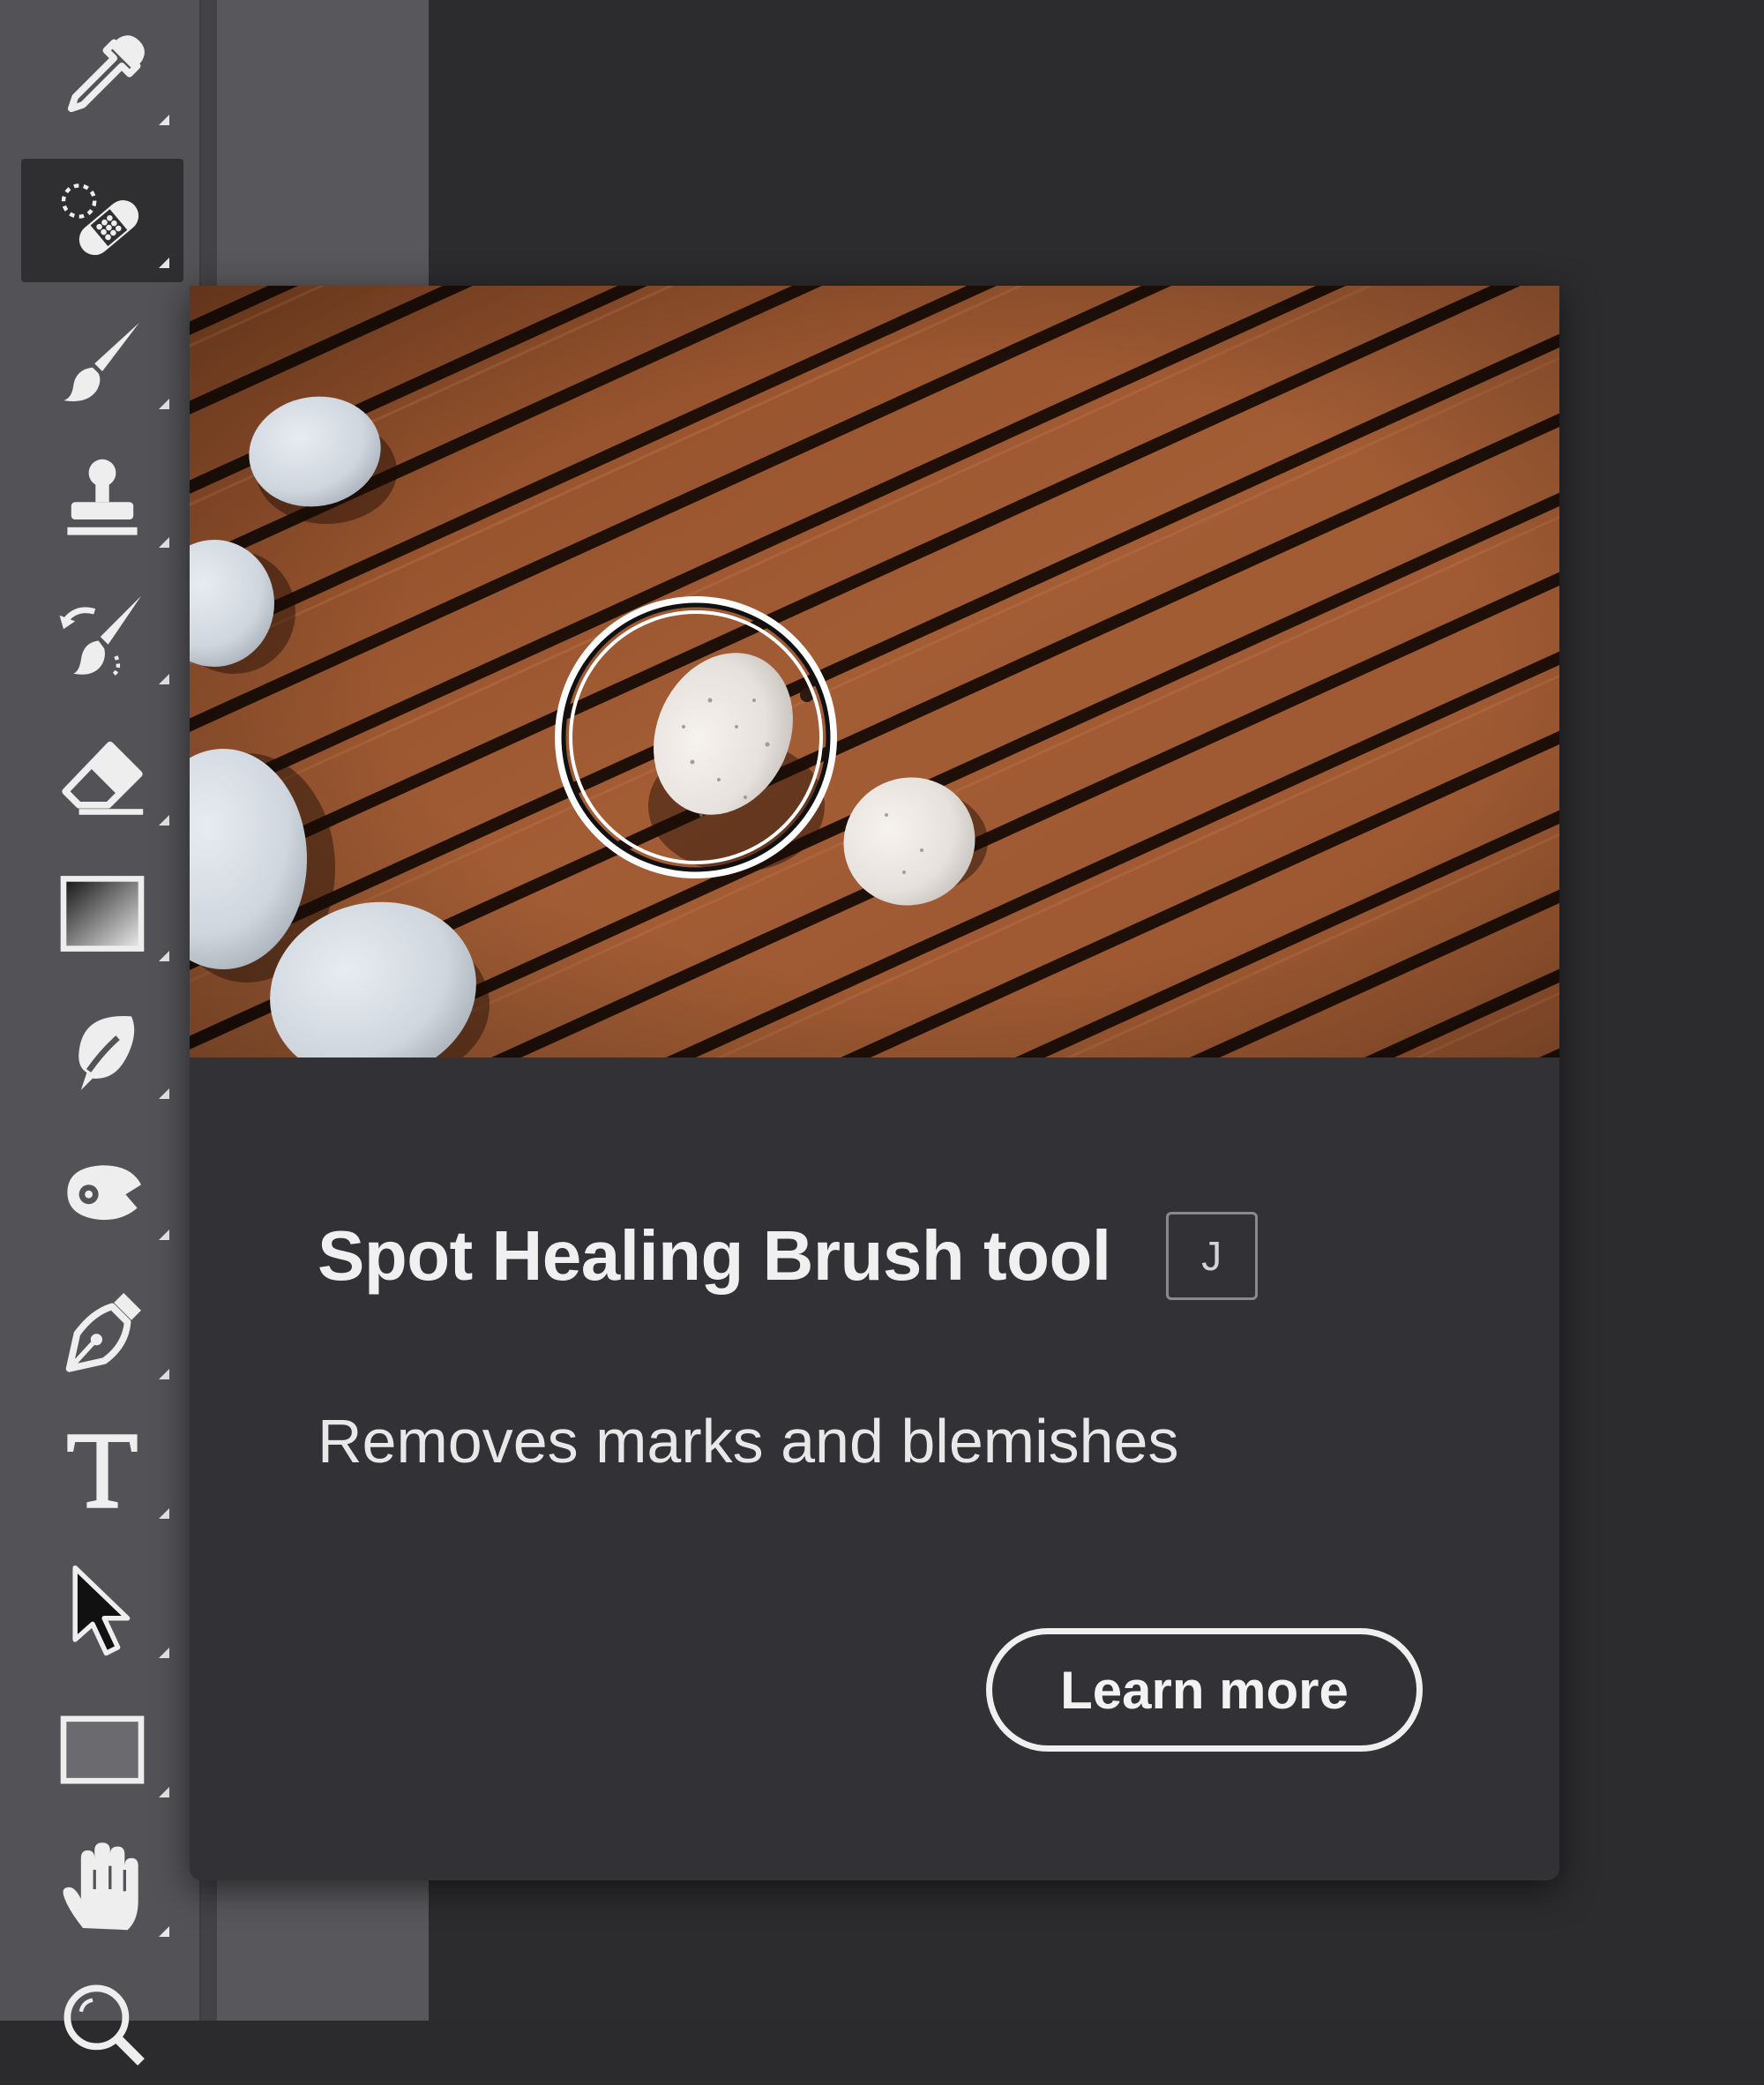 The height and width of the screenshot is (2085, 1764). I want to click on dodge-tool, so click(102, 1192).